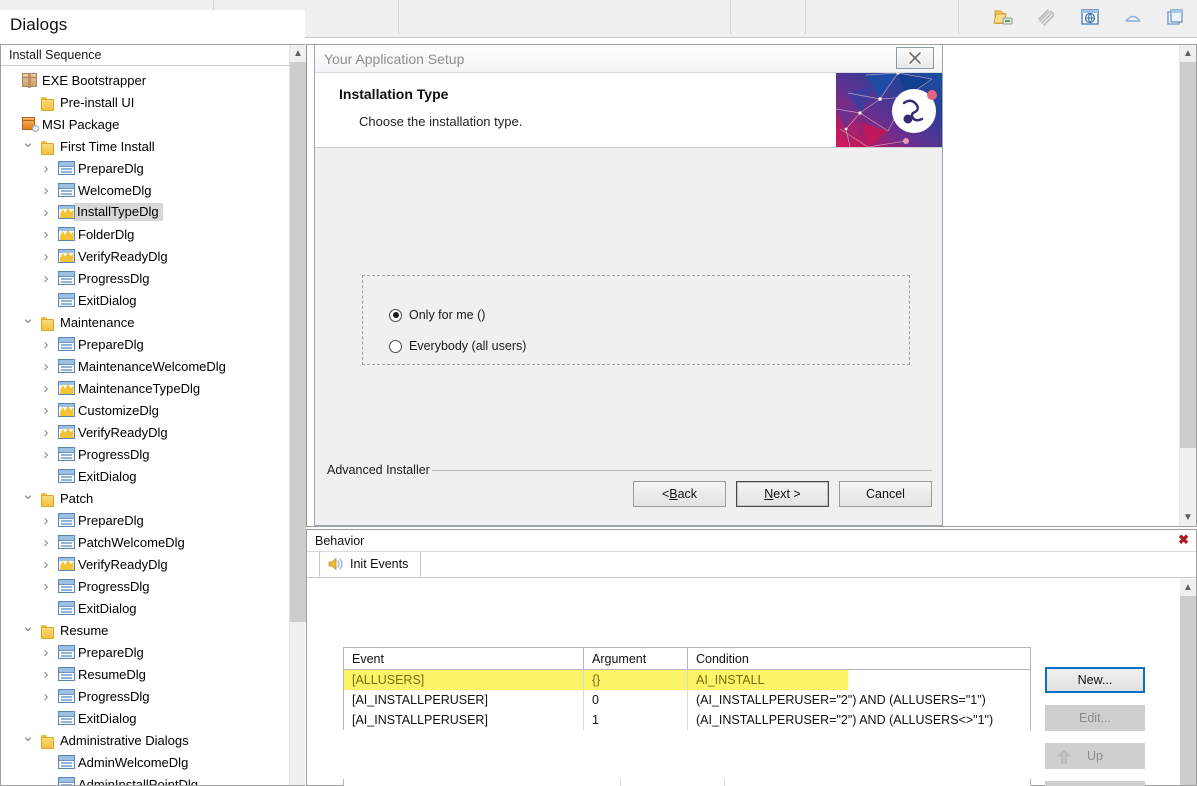 Image resolution: width=1197 pixels, height=786 pixels. I want to click on column-header-argument: Argument, so click(636, 658).